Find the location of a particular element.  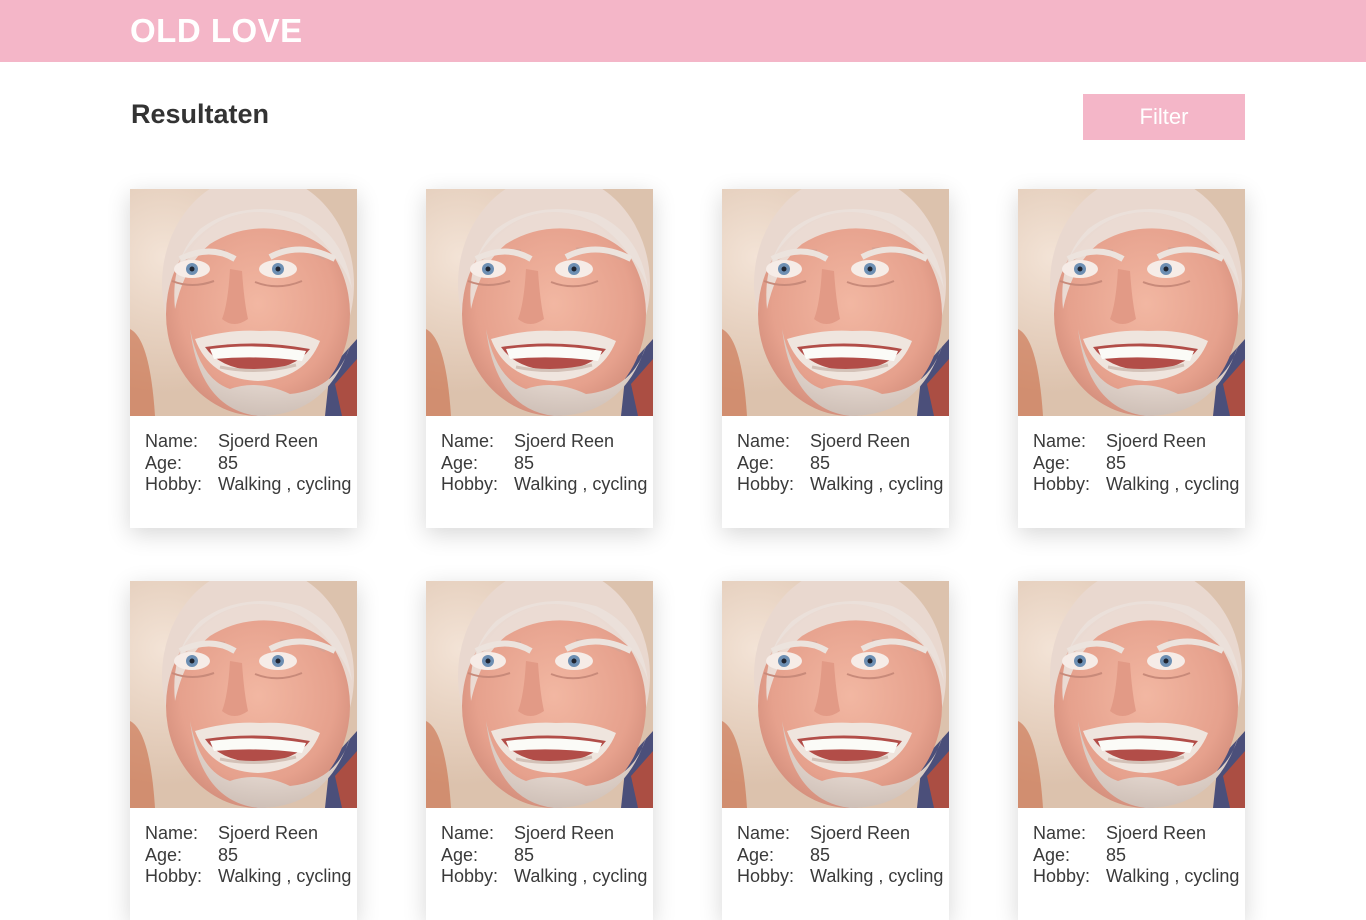

top-navbar: OLD LOVE is located at coordinates (683, 31).